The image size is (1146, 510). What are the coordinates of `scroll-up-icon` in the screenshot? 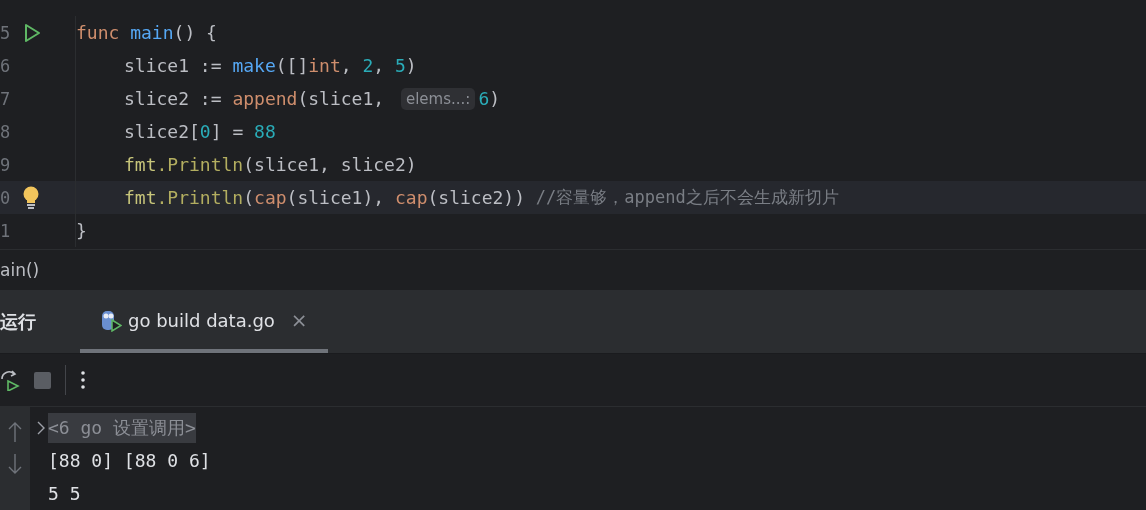 It's located at (15, 432).